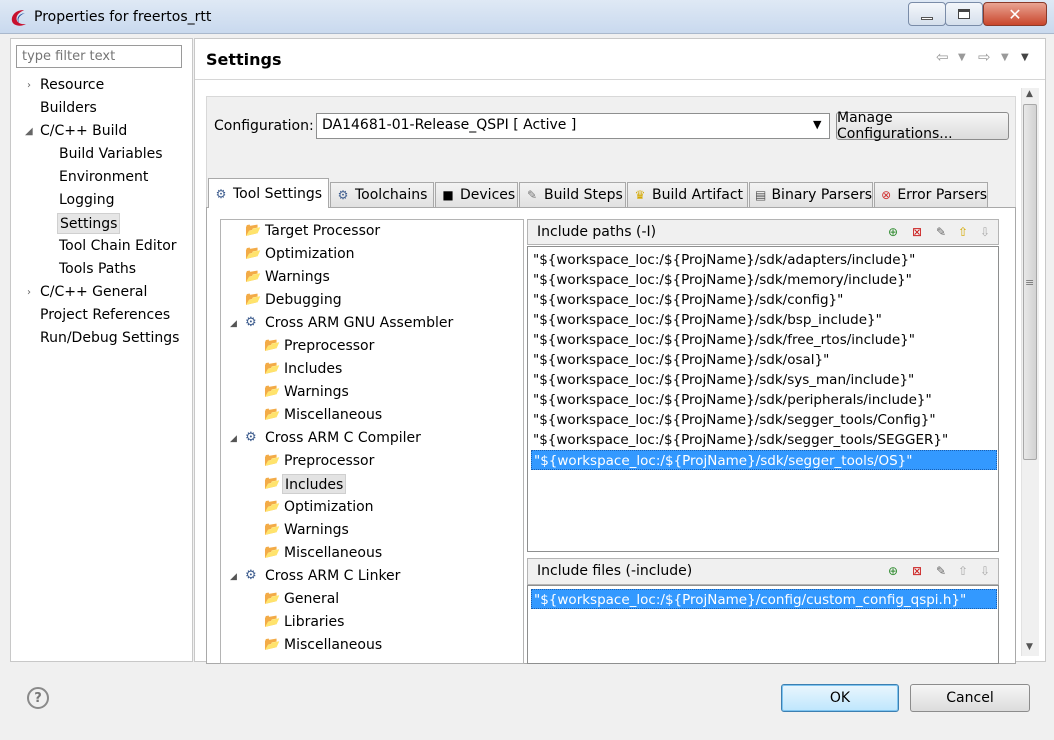 Image resolution: width=1054 pixels, height=740 pixels. What do you see at coordinates (38, 698) in the screenshot?
I see `help-icon: ?` at bounding box center [38, 698].